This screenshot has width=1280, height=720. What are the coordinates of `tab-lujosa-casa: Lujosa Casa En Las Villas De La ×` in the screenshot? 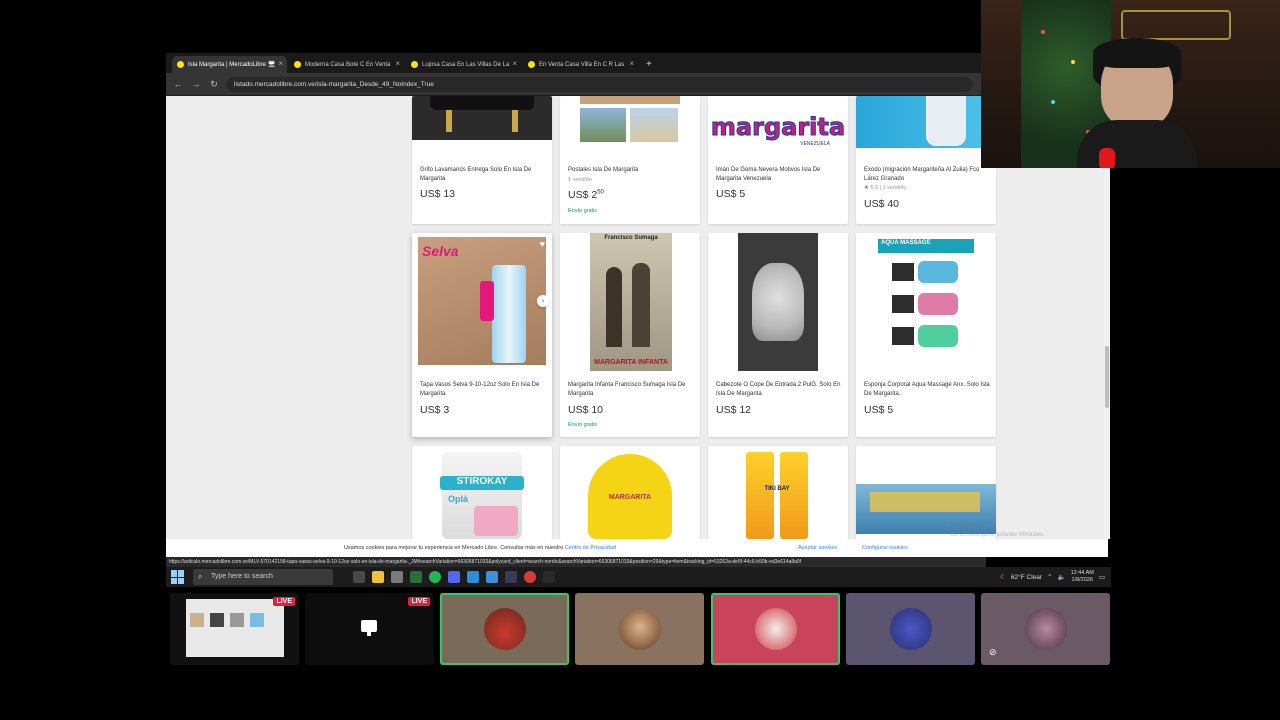 It's located at (463, 64).